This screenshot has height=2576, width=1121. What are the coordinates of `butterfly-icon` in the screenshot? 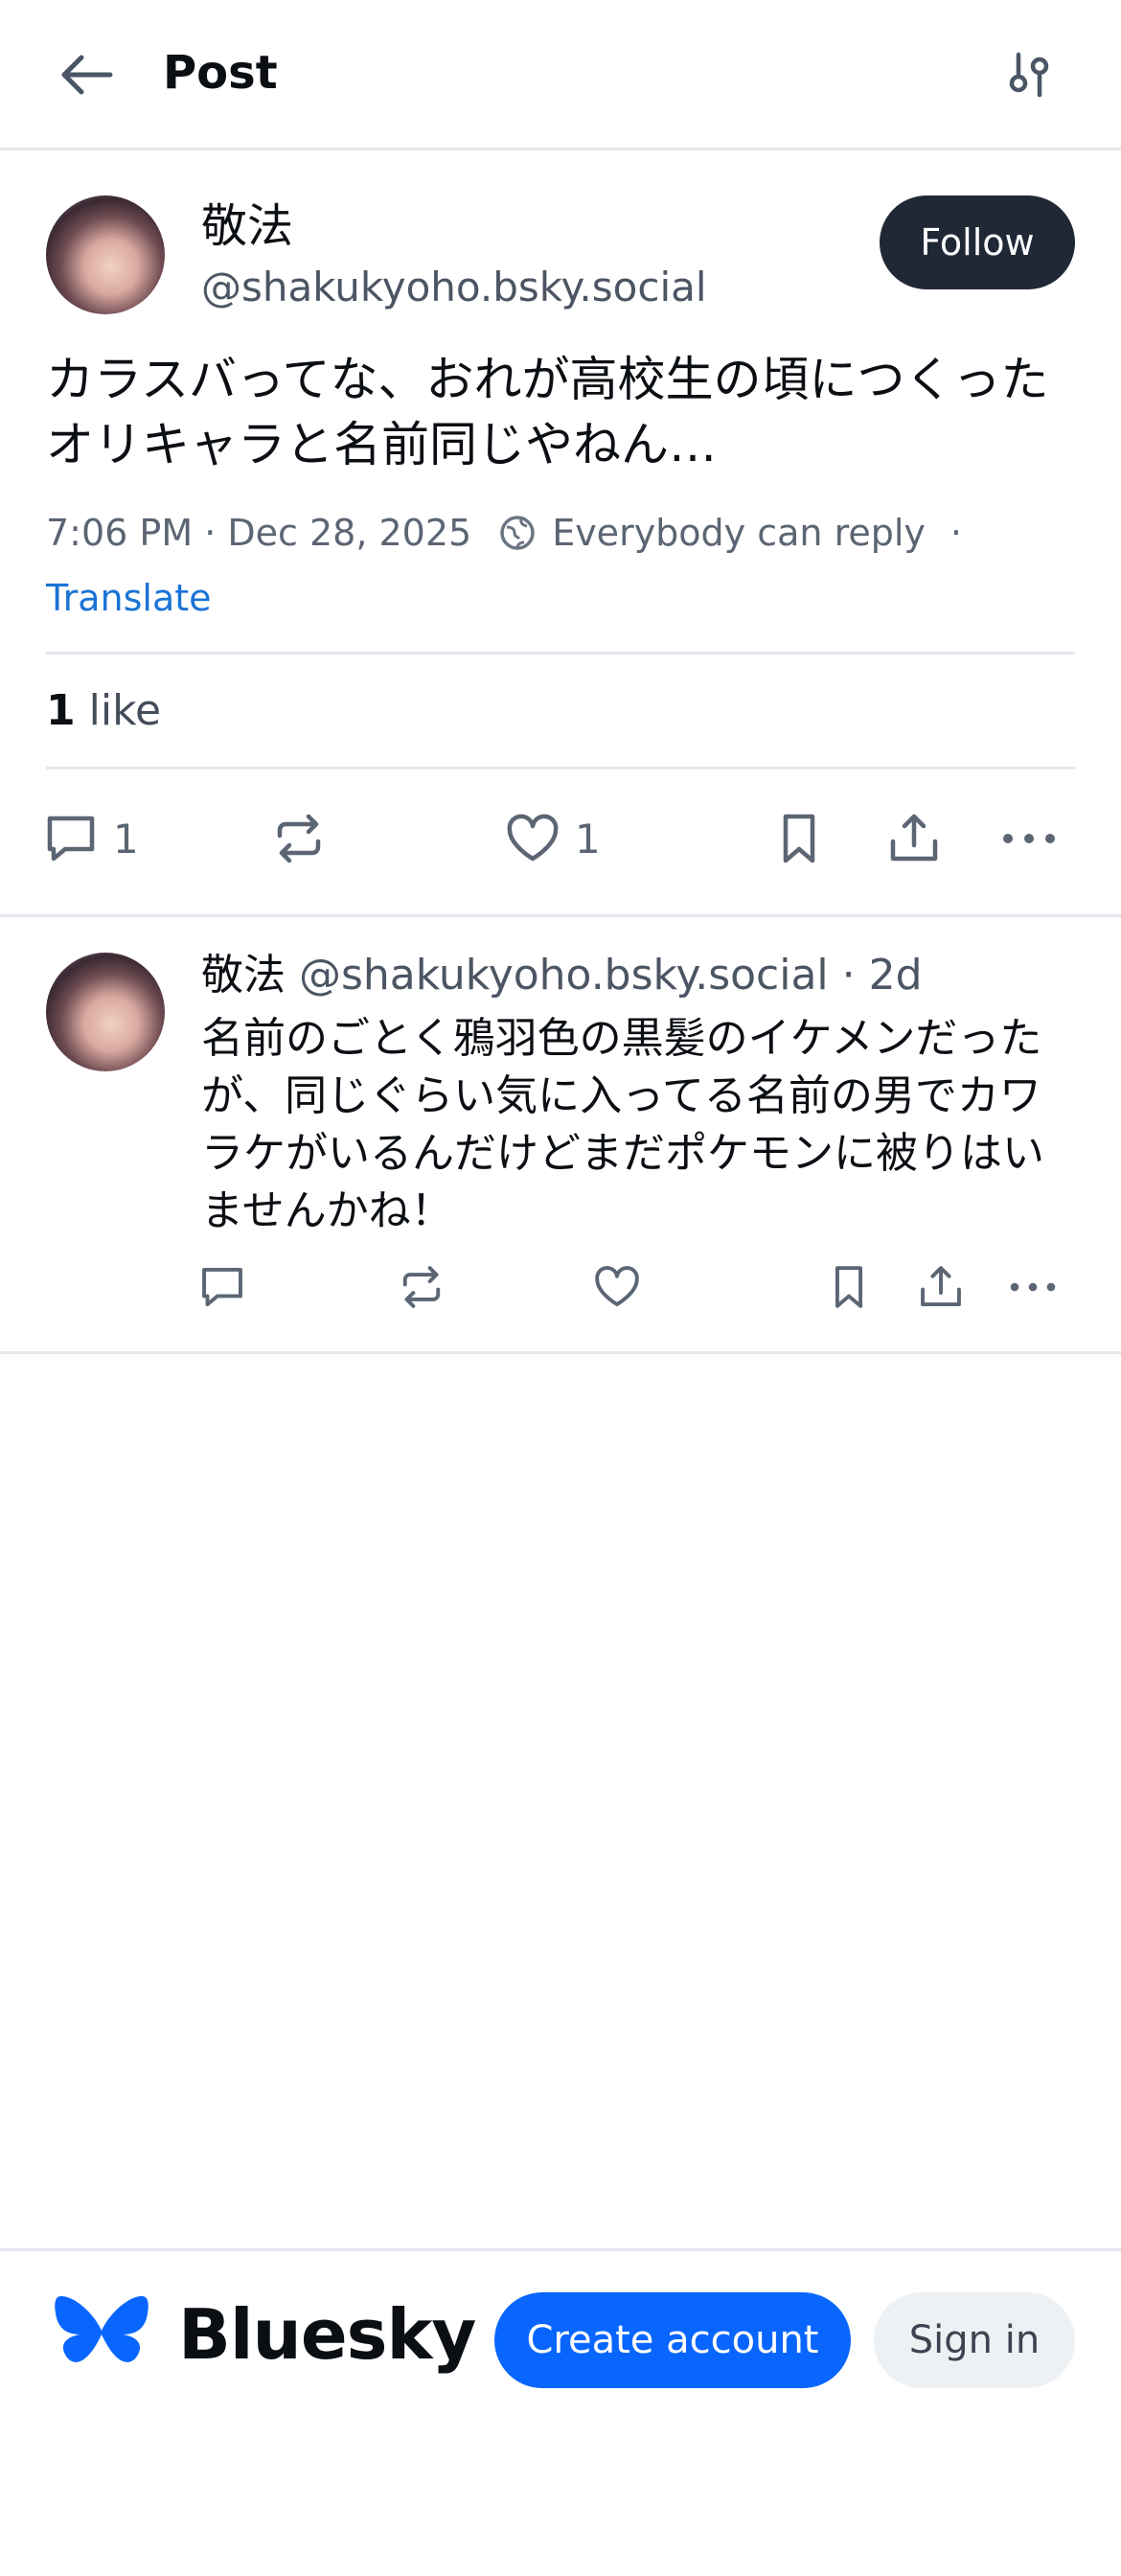 It's located at (102, 2334).